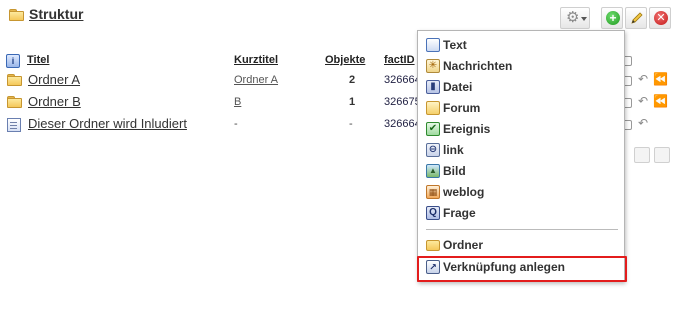 Image resolution: width=678 pixels, height=314 pixels. What do you see at coordinates (433, 213) in the screenshot?
I see `question-icon: Q` at bounding box center [433, 213].